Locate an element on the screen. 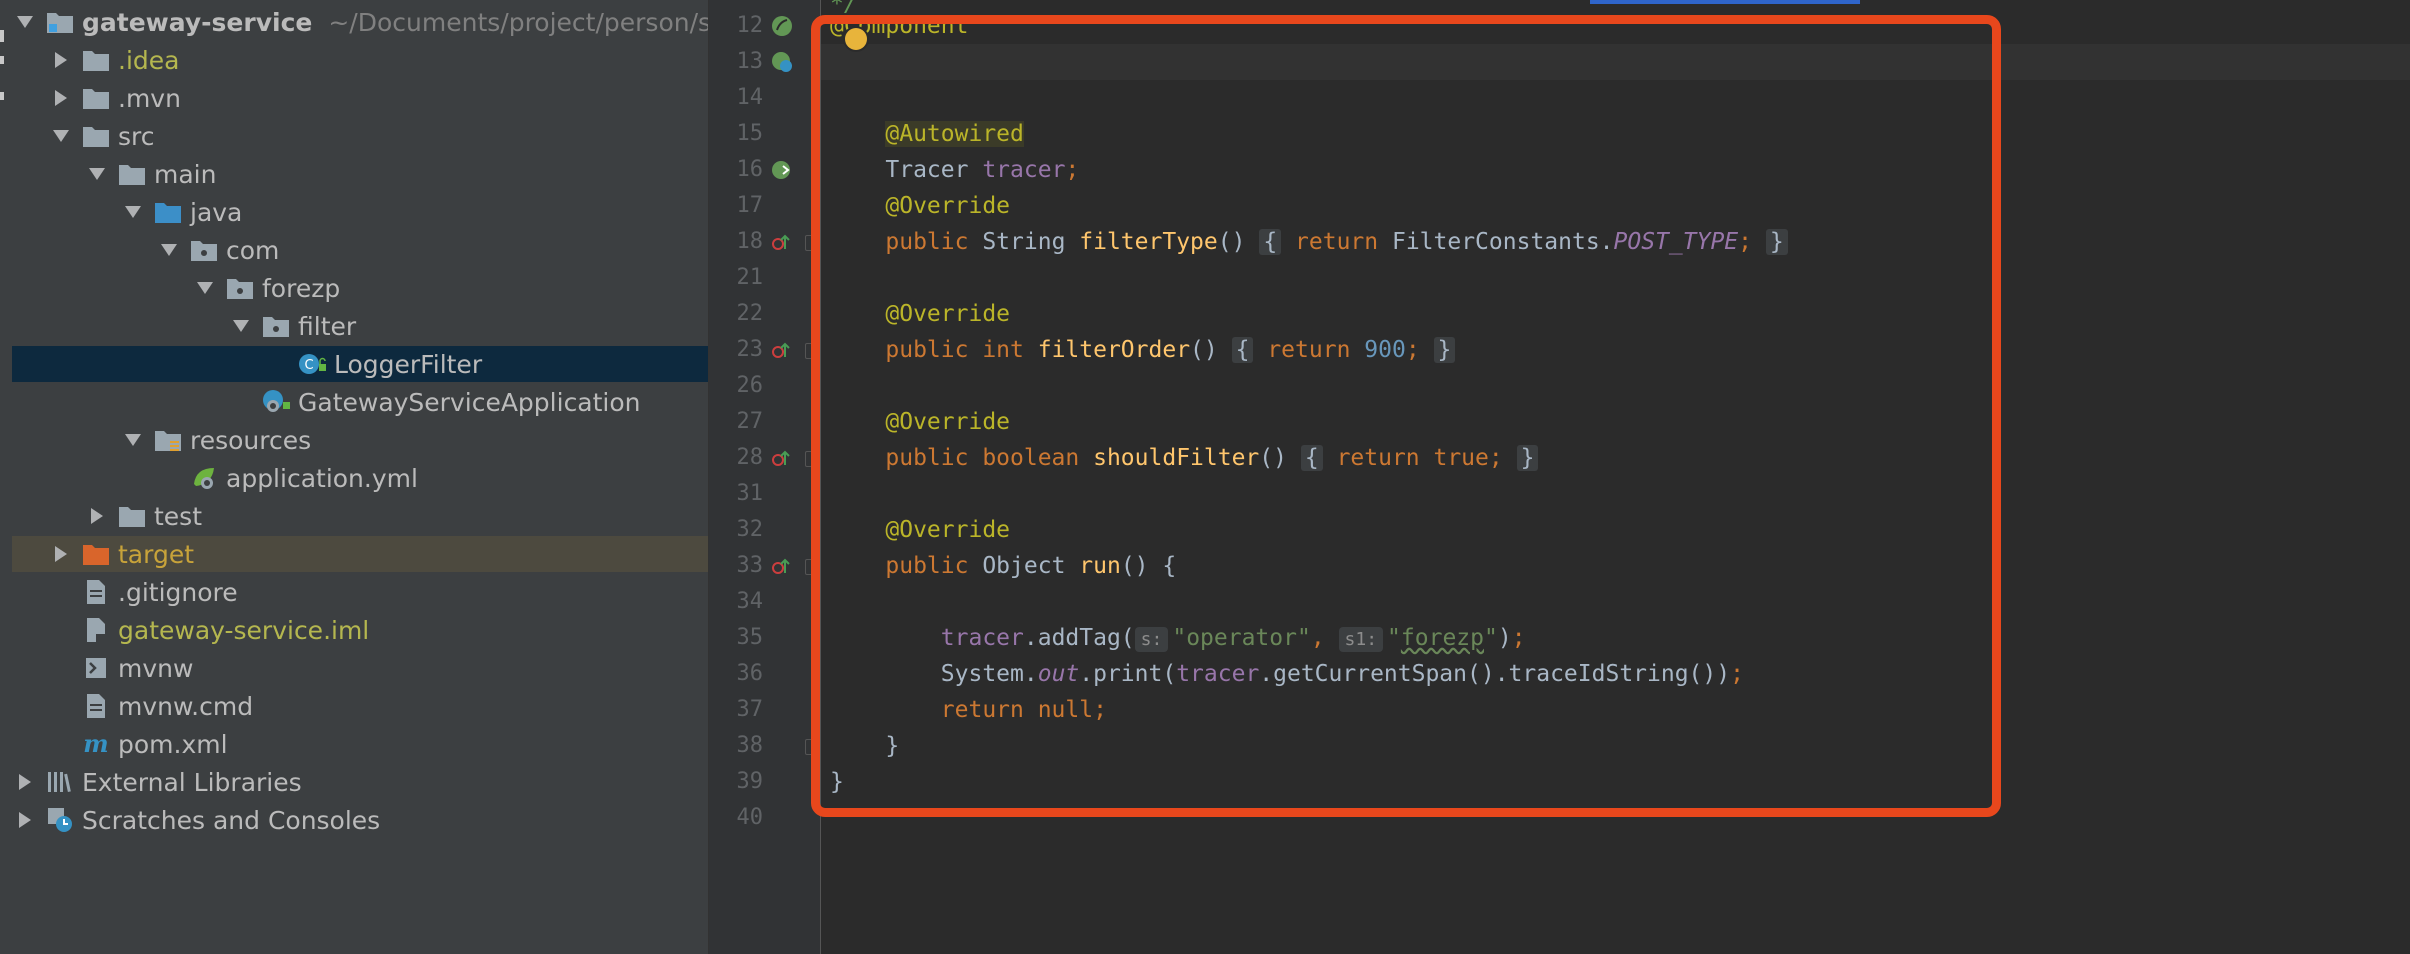  line-number: 33 is located at coordinates (750, 565).